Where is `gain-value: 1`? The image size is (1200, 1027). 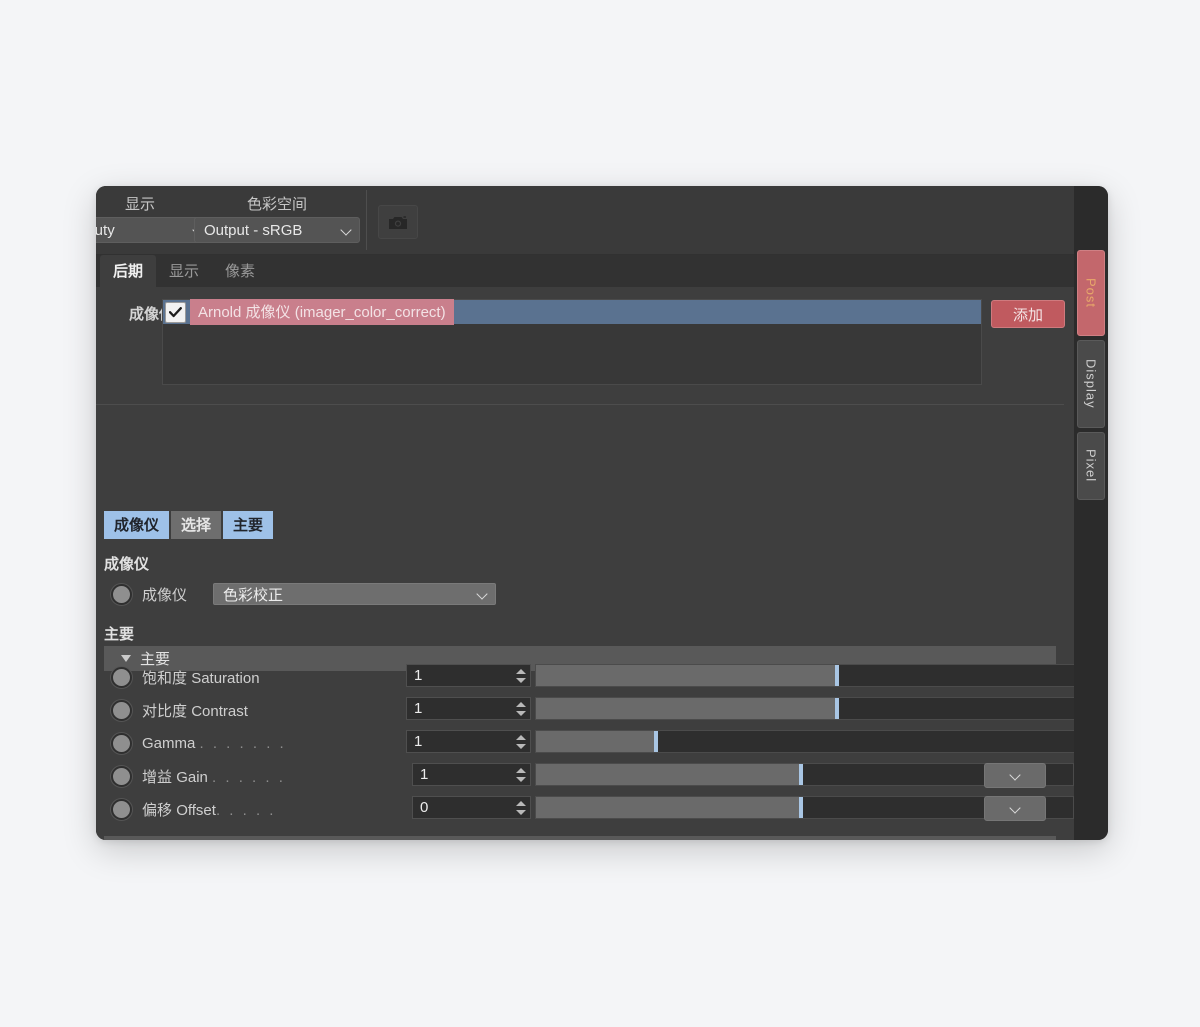 gain-value: 1 is located at coordinates (424, 774).